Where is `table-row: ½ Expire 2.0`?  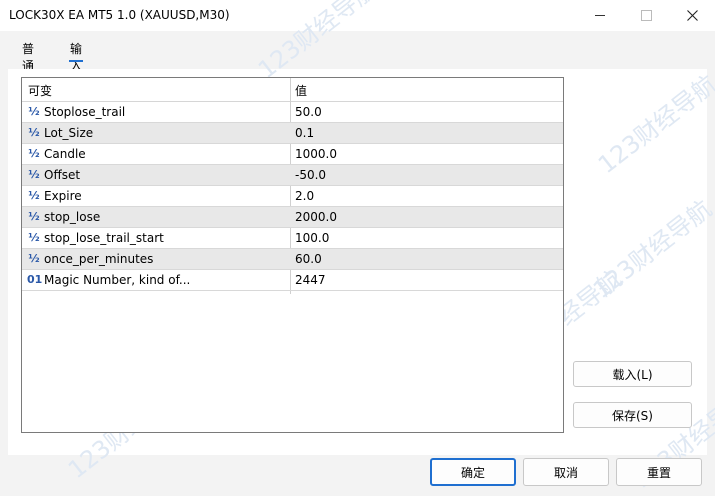
table-row: ½ Expire 2.0 is located at coordinates (292, 196).